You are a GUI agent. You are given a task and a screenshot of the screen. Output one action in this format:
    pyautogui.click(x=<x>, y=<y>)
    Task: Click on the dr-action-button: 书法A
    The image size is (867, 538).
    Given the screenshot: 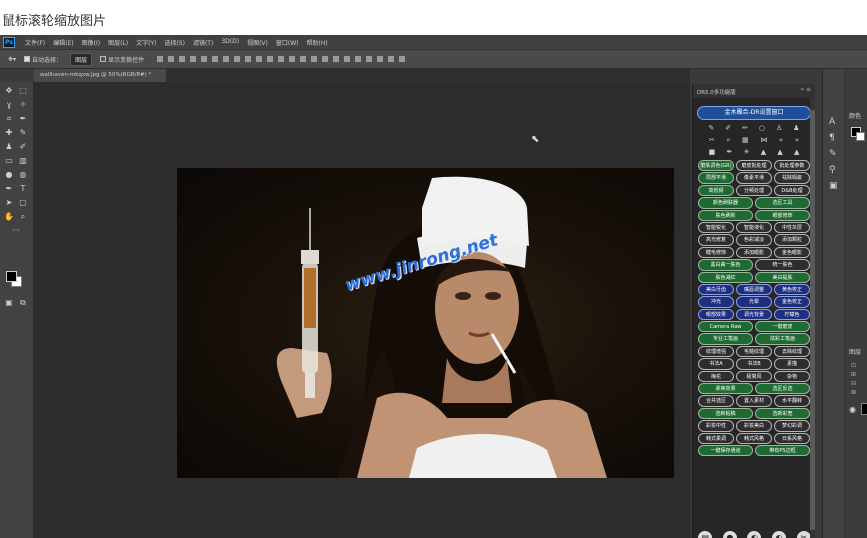 What is the action you would take?
    pyautogui.click(x=716, y=364)
    